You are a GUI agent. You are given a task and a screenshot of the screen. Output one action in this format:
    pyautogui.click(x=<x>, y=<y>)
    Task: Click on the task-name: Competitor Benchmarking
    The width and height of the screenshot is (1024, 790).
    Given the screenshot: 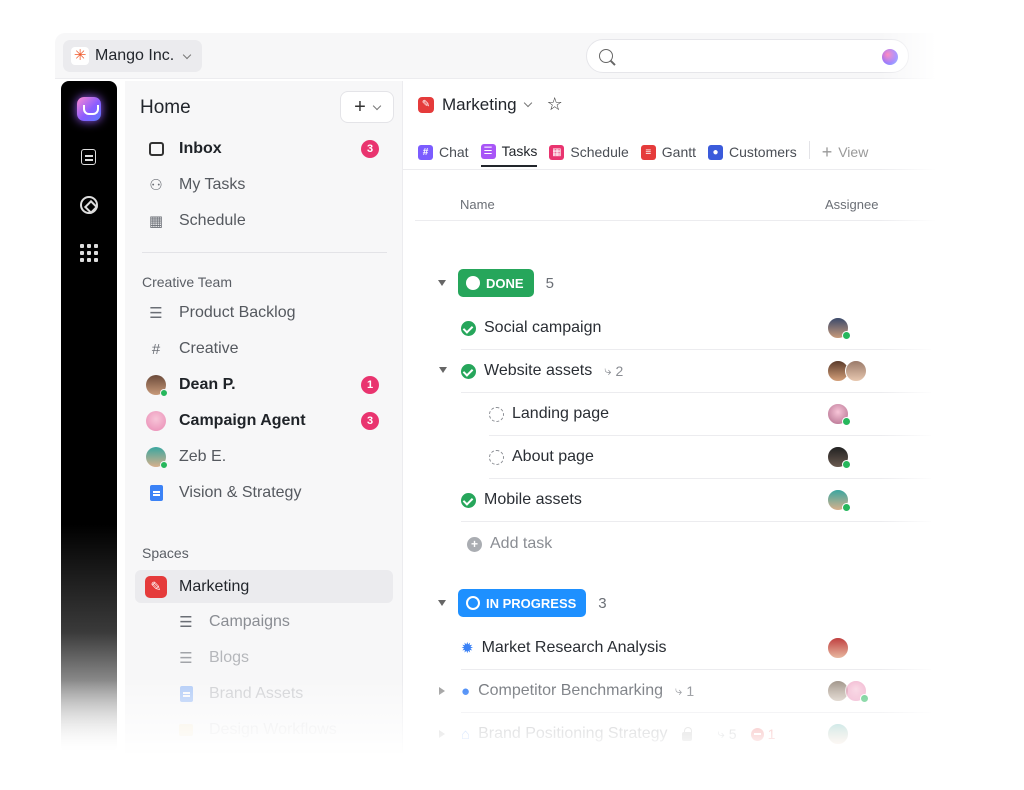 What is the action you would take?
    pyautogui.click(x=570, y=691)
    